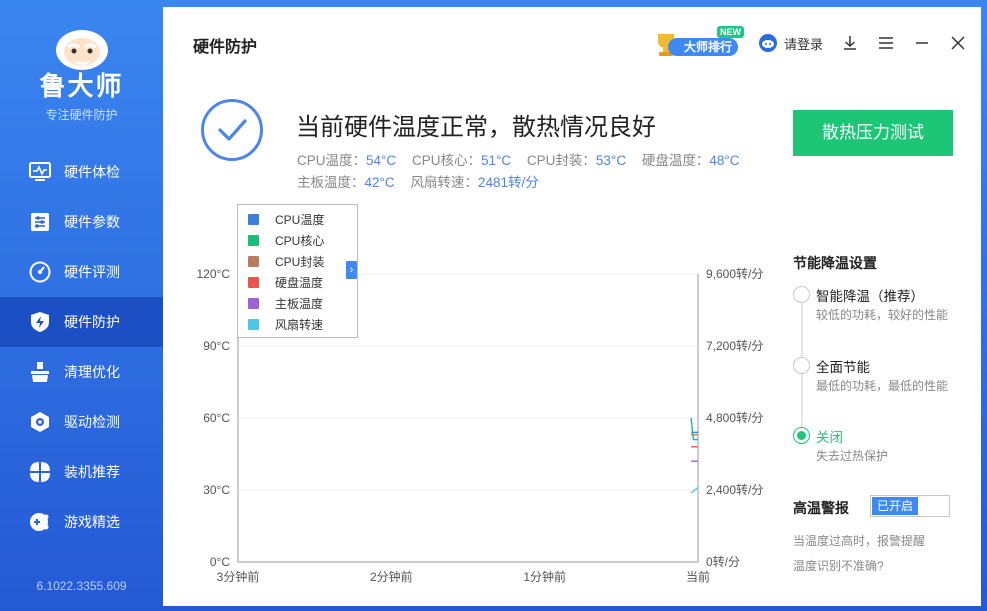  Describe the element at coordinates (734, 417) in the screenshot. I see `y-tick-label-right: 4,800转/分` at that location.